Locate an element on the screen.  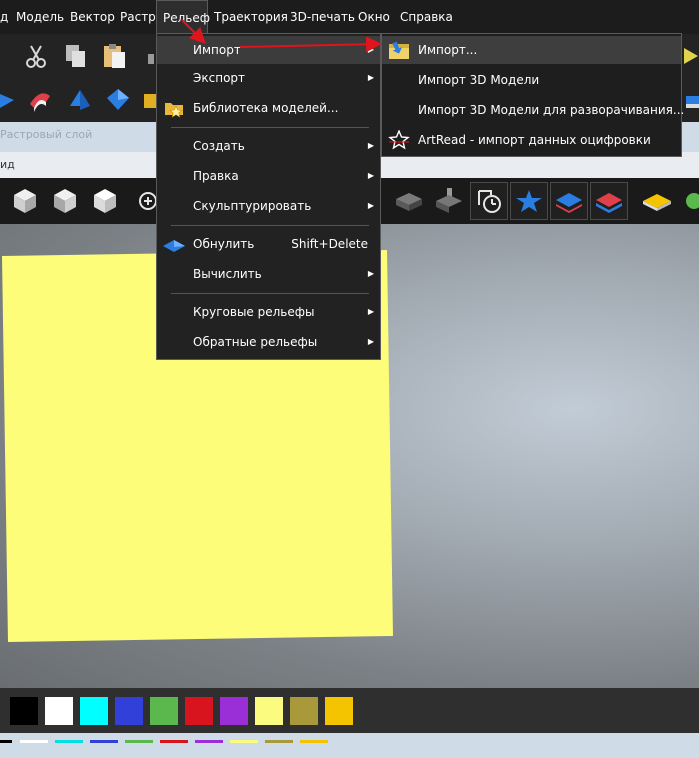
annotation-arrows is located at coordinates (281, 36).